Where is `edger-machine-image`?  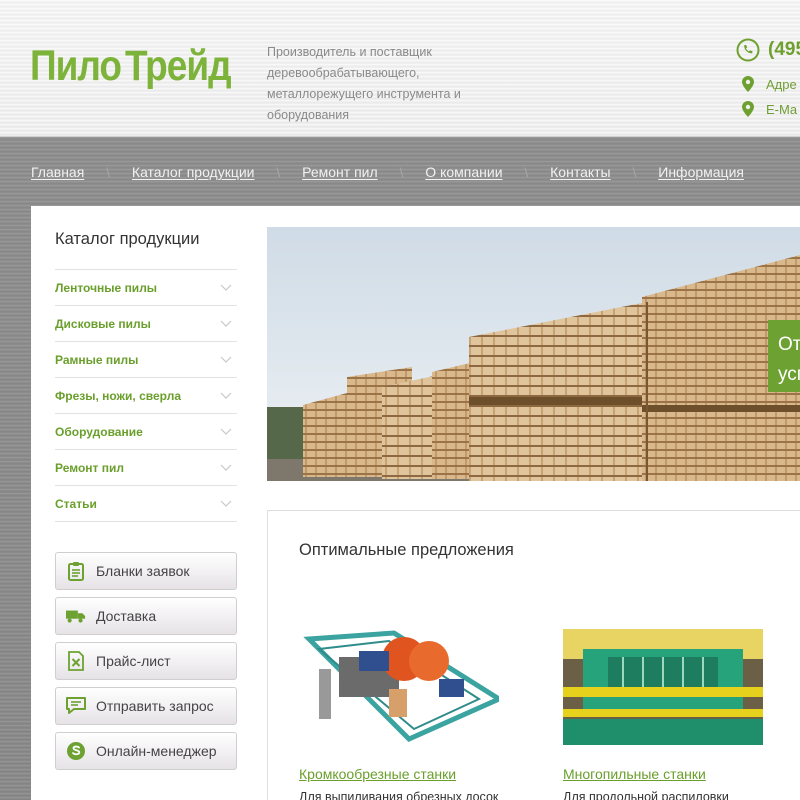 edger-machine-image is located at coordinates (402, 687).